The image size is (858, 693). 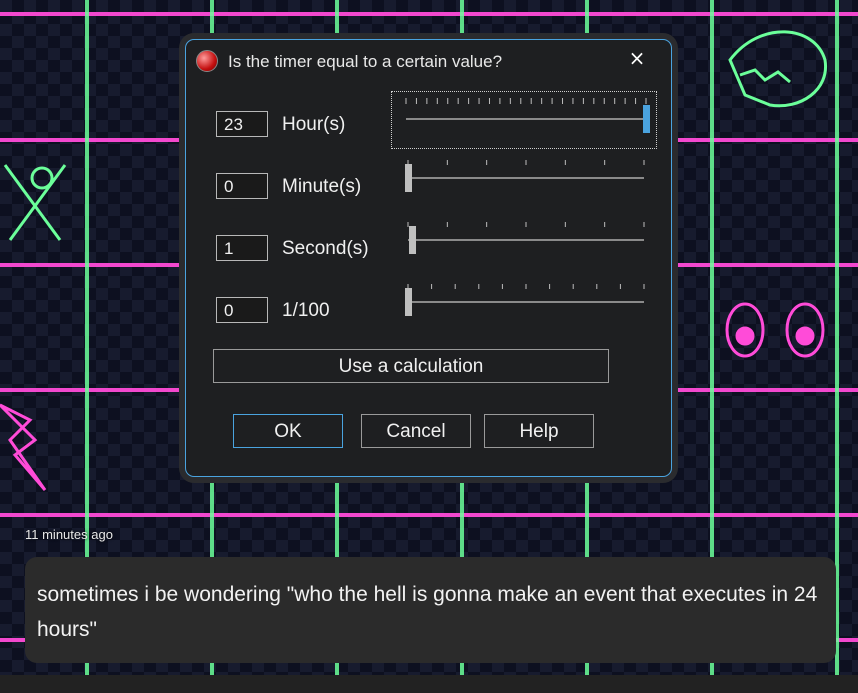 What do you see at coordinates (242, 124) in the screenshot?
I see `hours-input: 23` at bounding box center [242, 124].